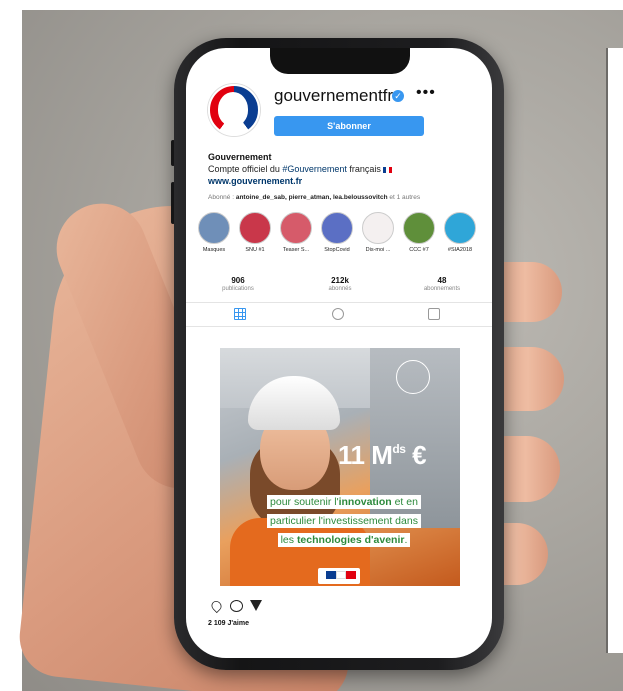 The image size is (623, 691). Describe the element at coordinates (304, 502) in the screenshot. I see `caption-text: pour soutenir l'` at that location.